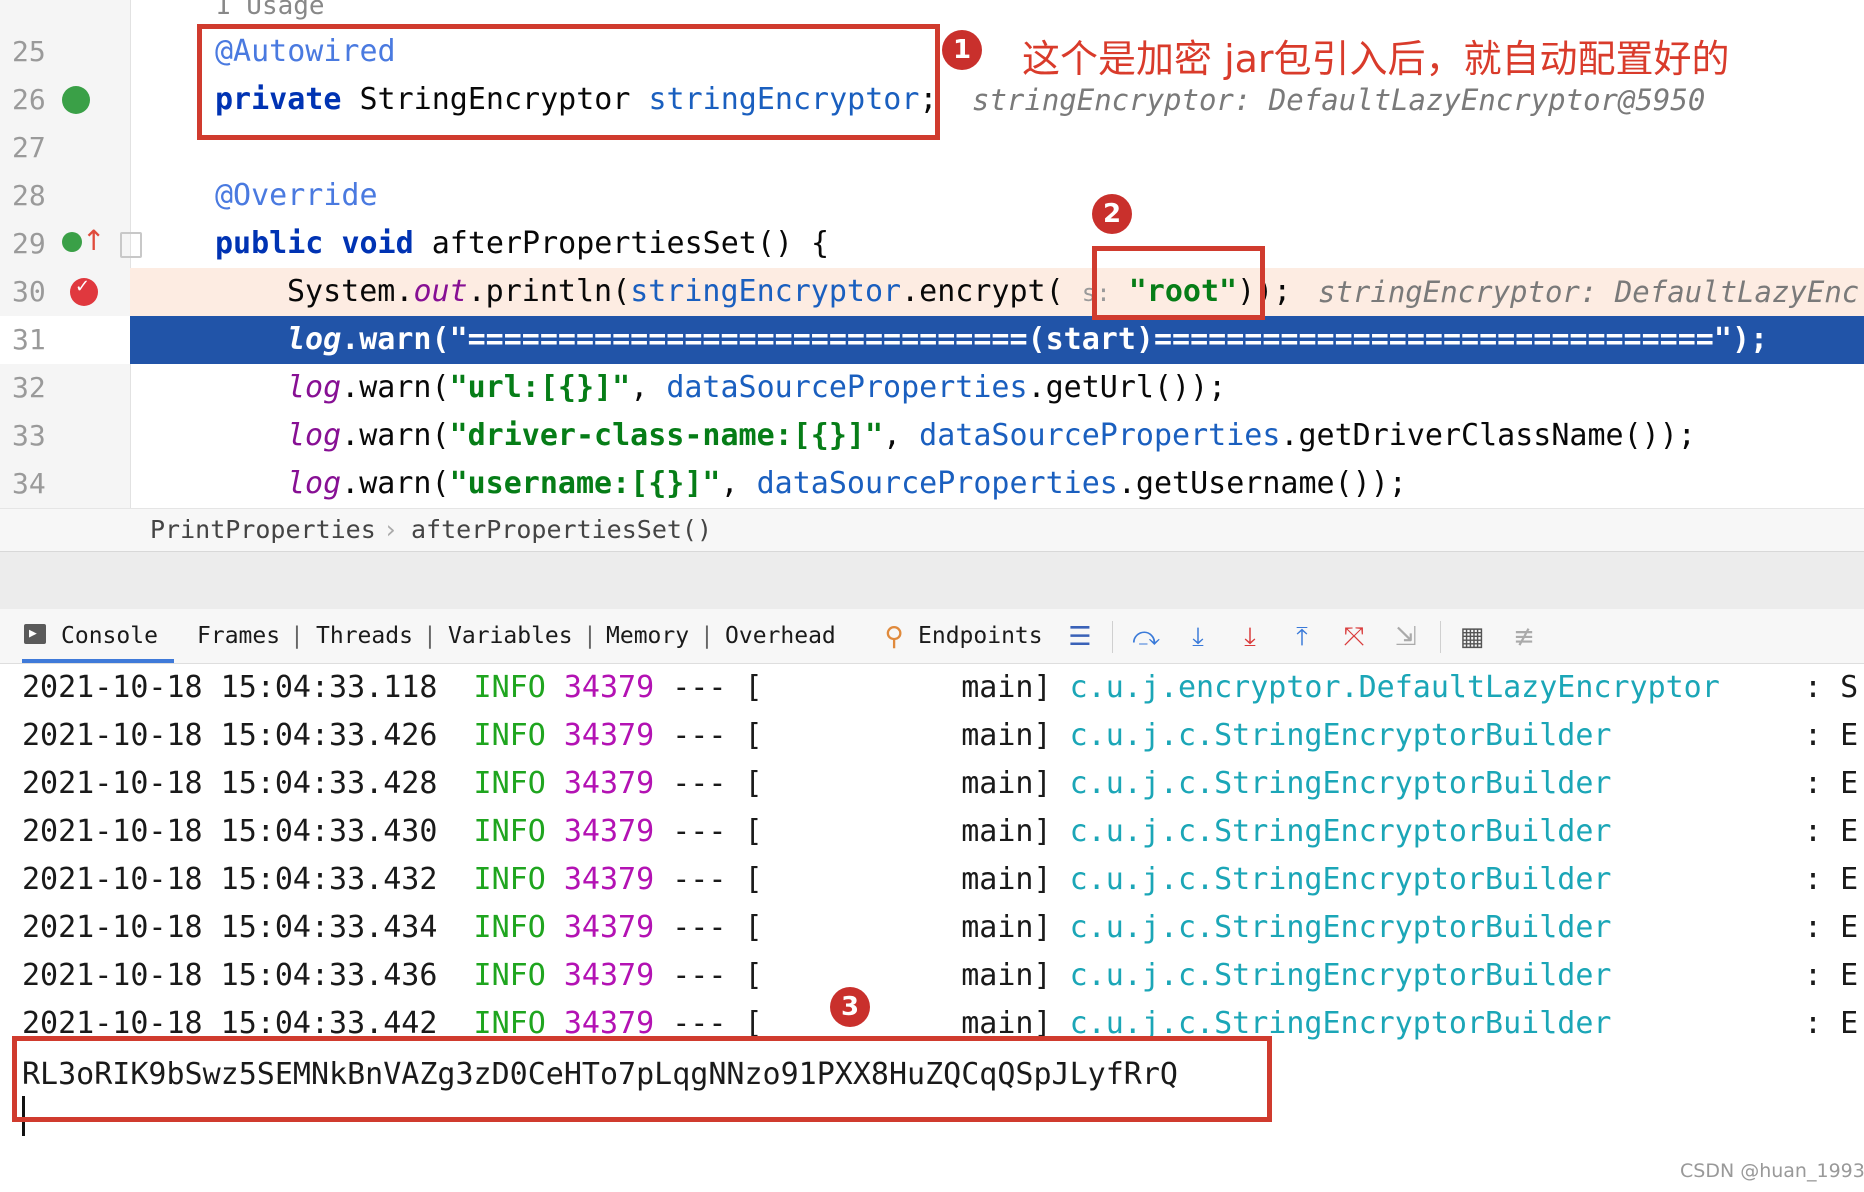  Describe the element at coordinates (29, 99) in the screenshot. I see `line-number: 26` at that location.